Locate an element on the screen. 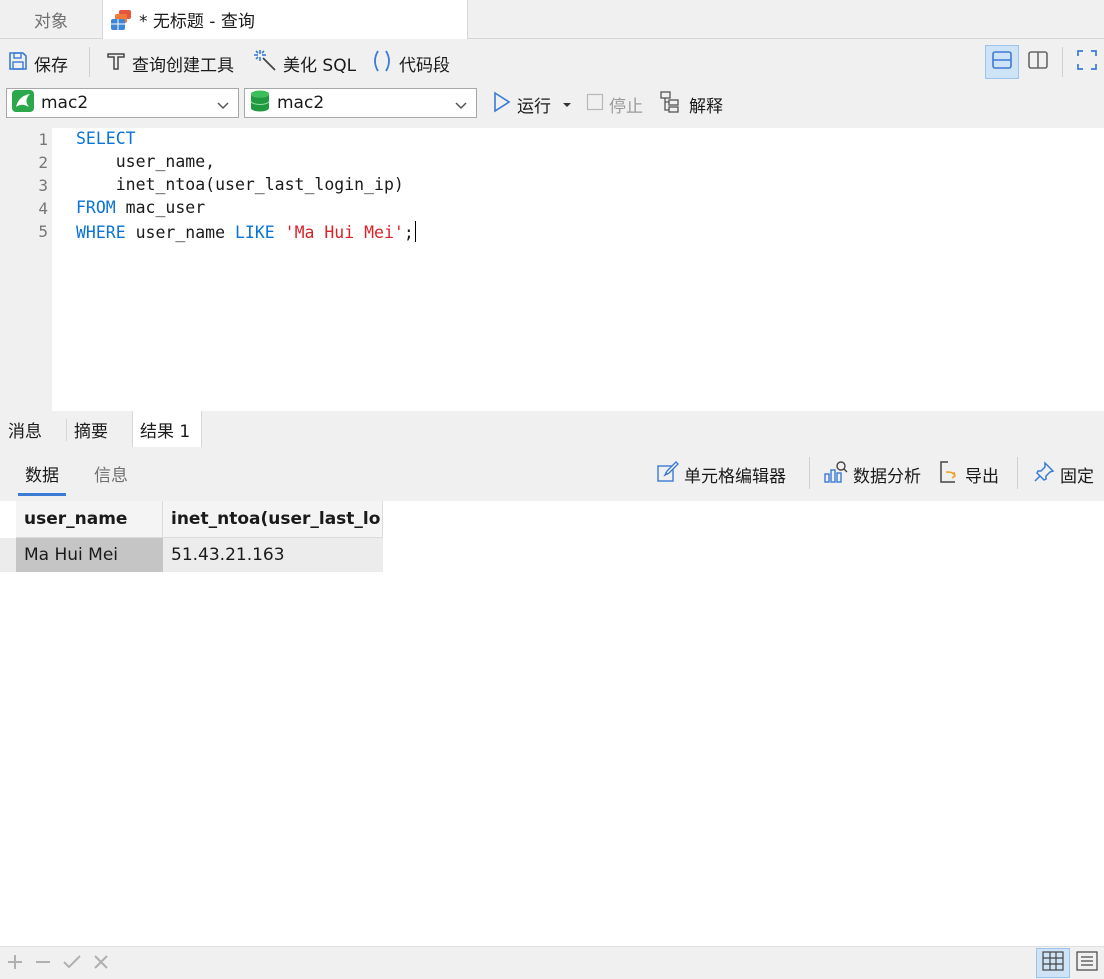 The image size is (1104, 979). save-icon is located at coordinates (18, 63).